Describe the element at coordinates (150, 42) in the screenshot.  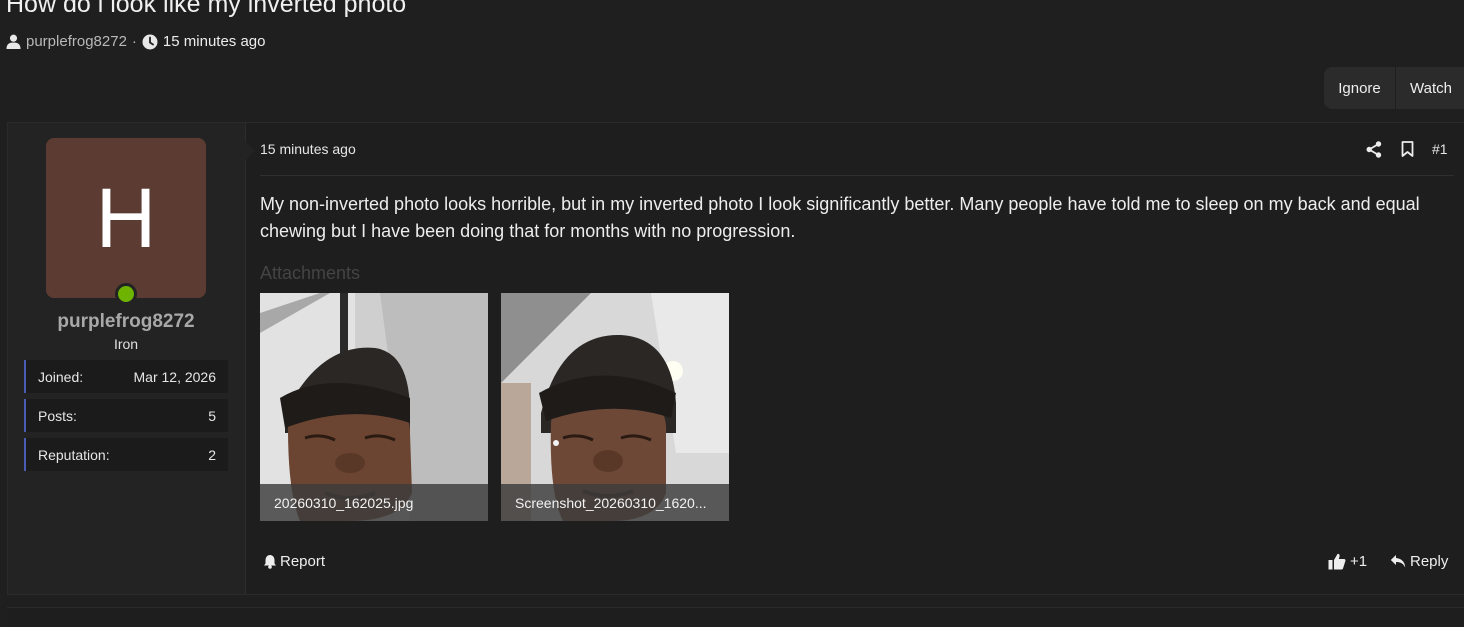
I see `clock-icon` at that location.